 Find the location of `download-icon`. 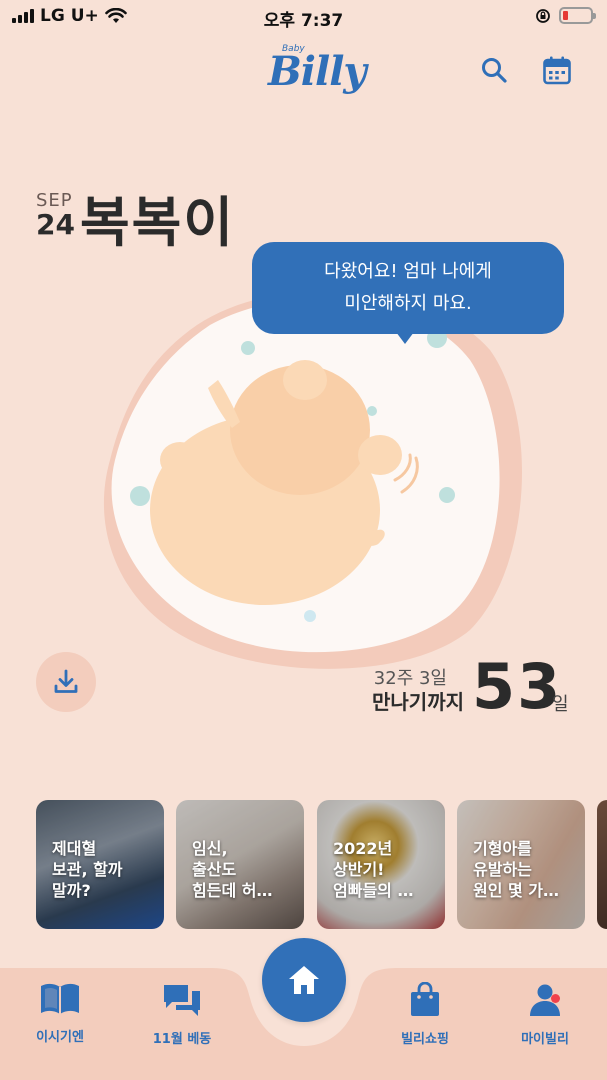

download-icon is located at coordinates (66, 681).